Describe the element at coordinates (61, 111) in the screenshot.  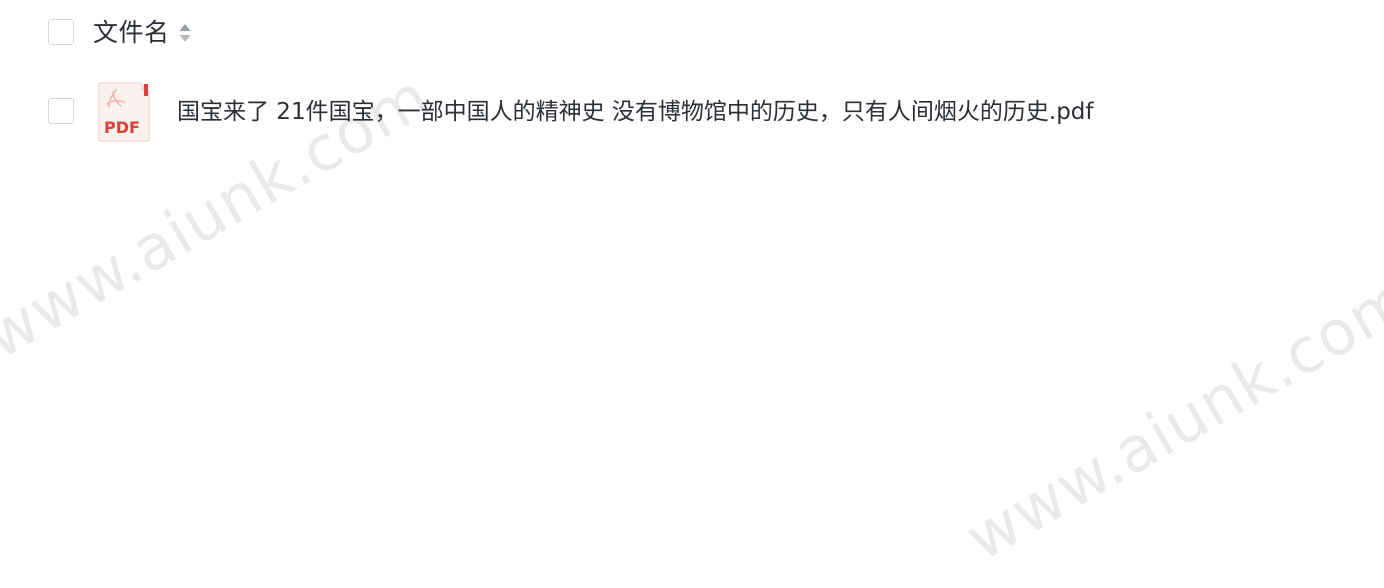
I see `row-checkbox` at that location.